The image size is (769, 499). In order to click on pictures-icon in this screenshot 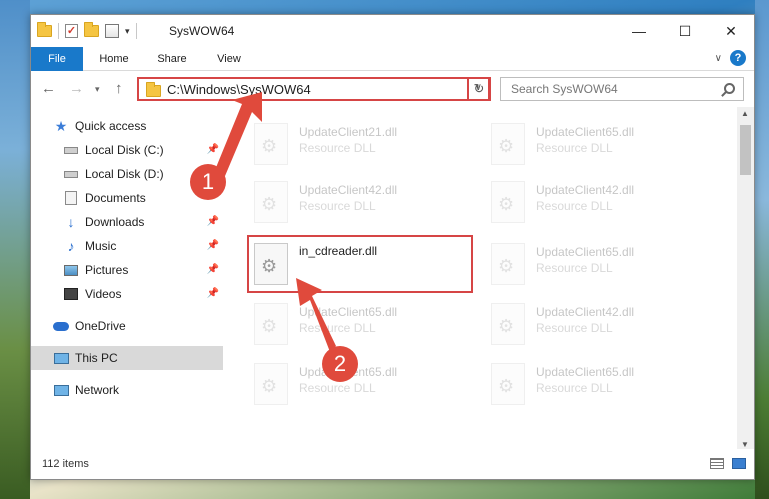, I will do `click(71, 270)`.